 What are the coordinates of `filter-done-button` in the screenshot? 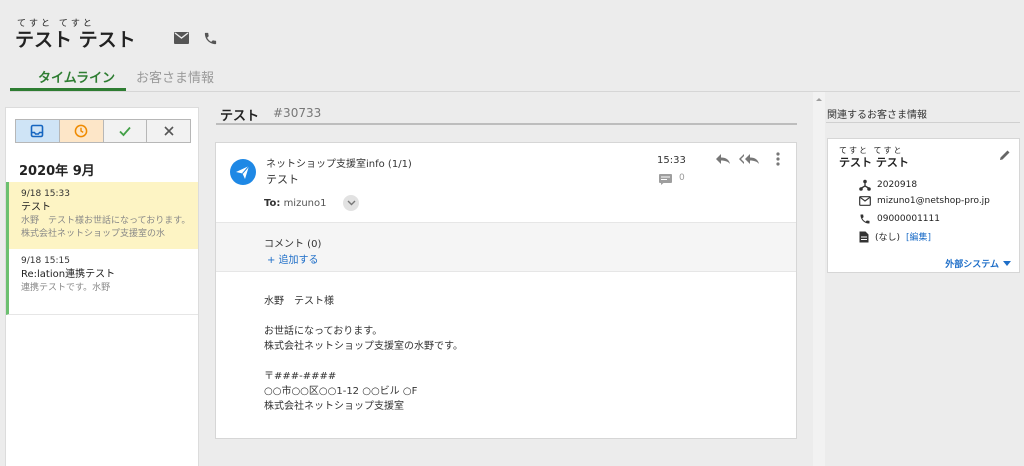 It's located at (125, 131).